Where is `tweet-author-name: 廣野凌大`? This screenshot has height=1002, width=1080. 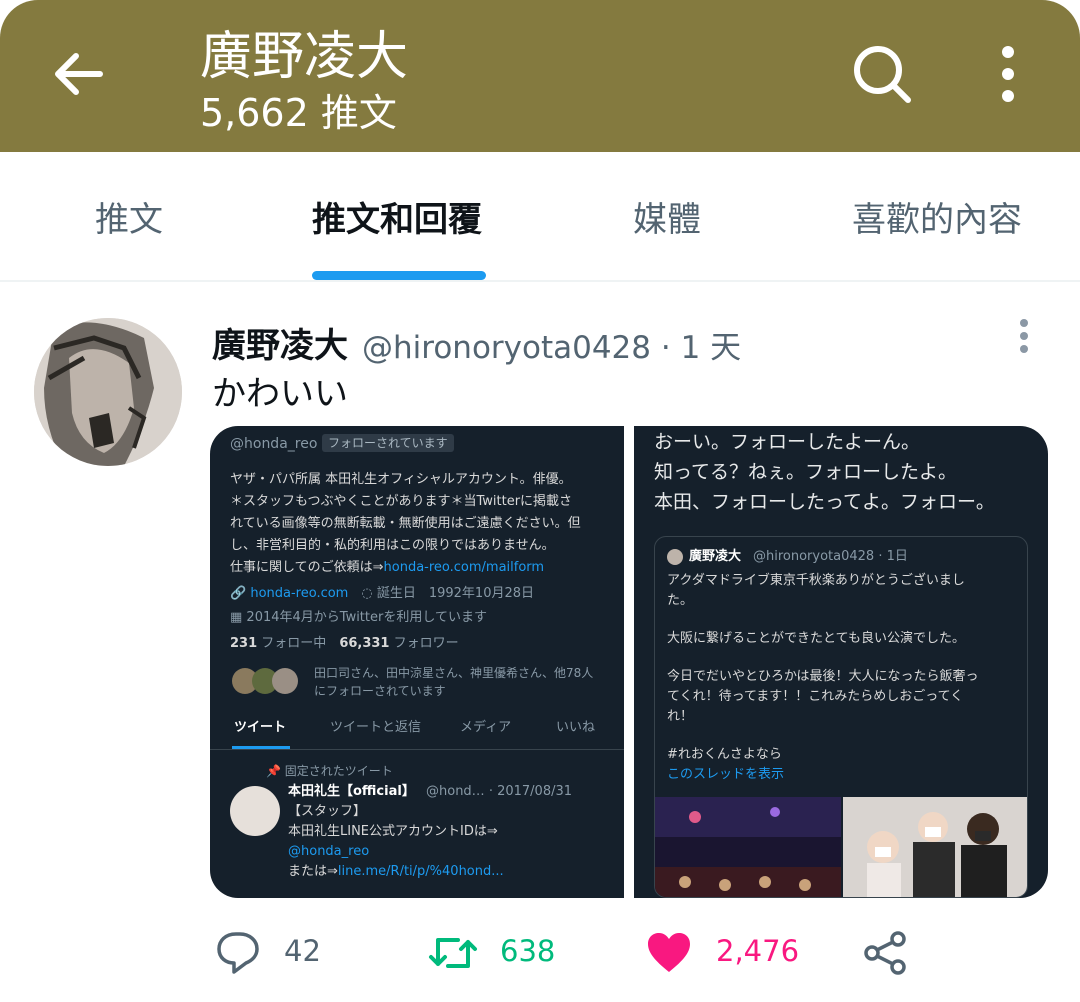 tweet-author-name: 廣野凌大 is located at coordinates (280, 342).